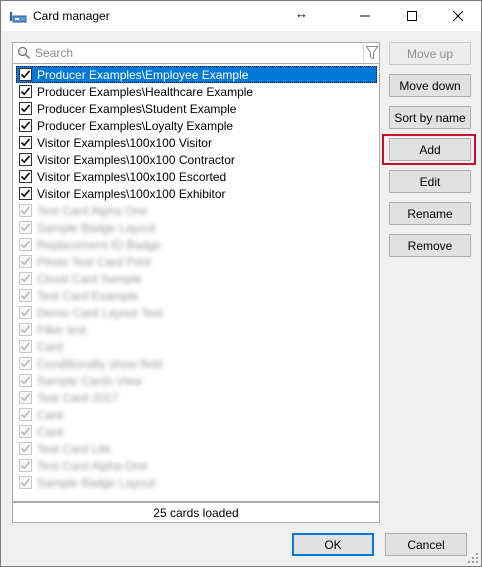 Image resolution: width=482 pixels, height=567 pixels. Describe the element at coordinates (196, 244) in the screenshot. I see `list-item: Replacement ID Badge` at that location.